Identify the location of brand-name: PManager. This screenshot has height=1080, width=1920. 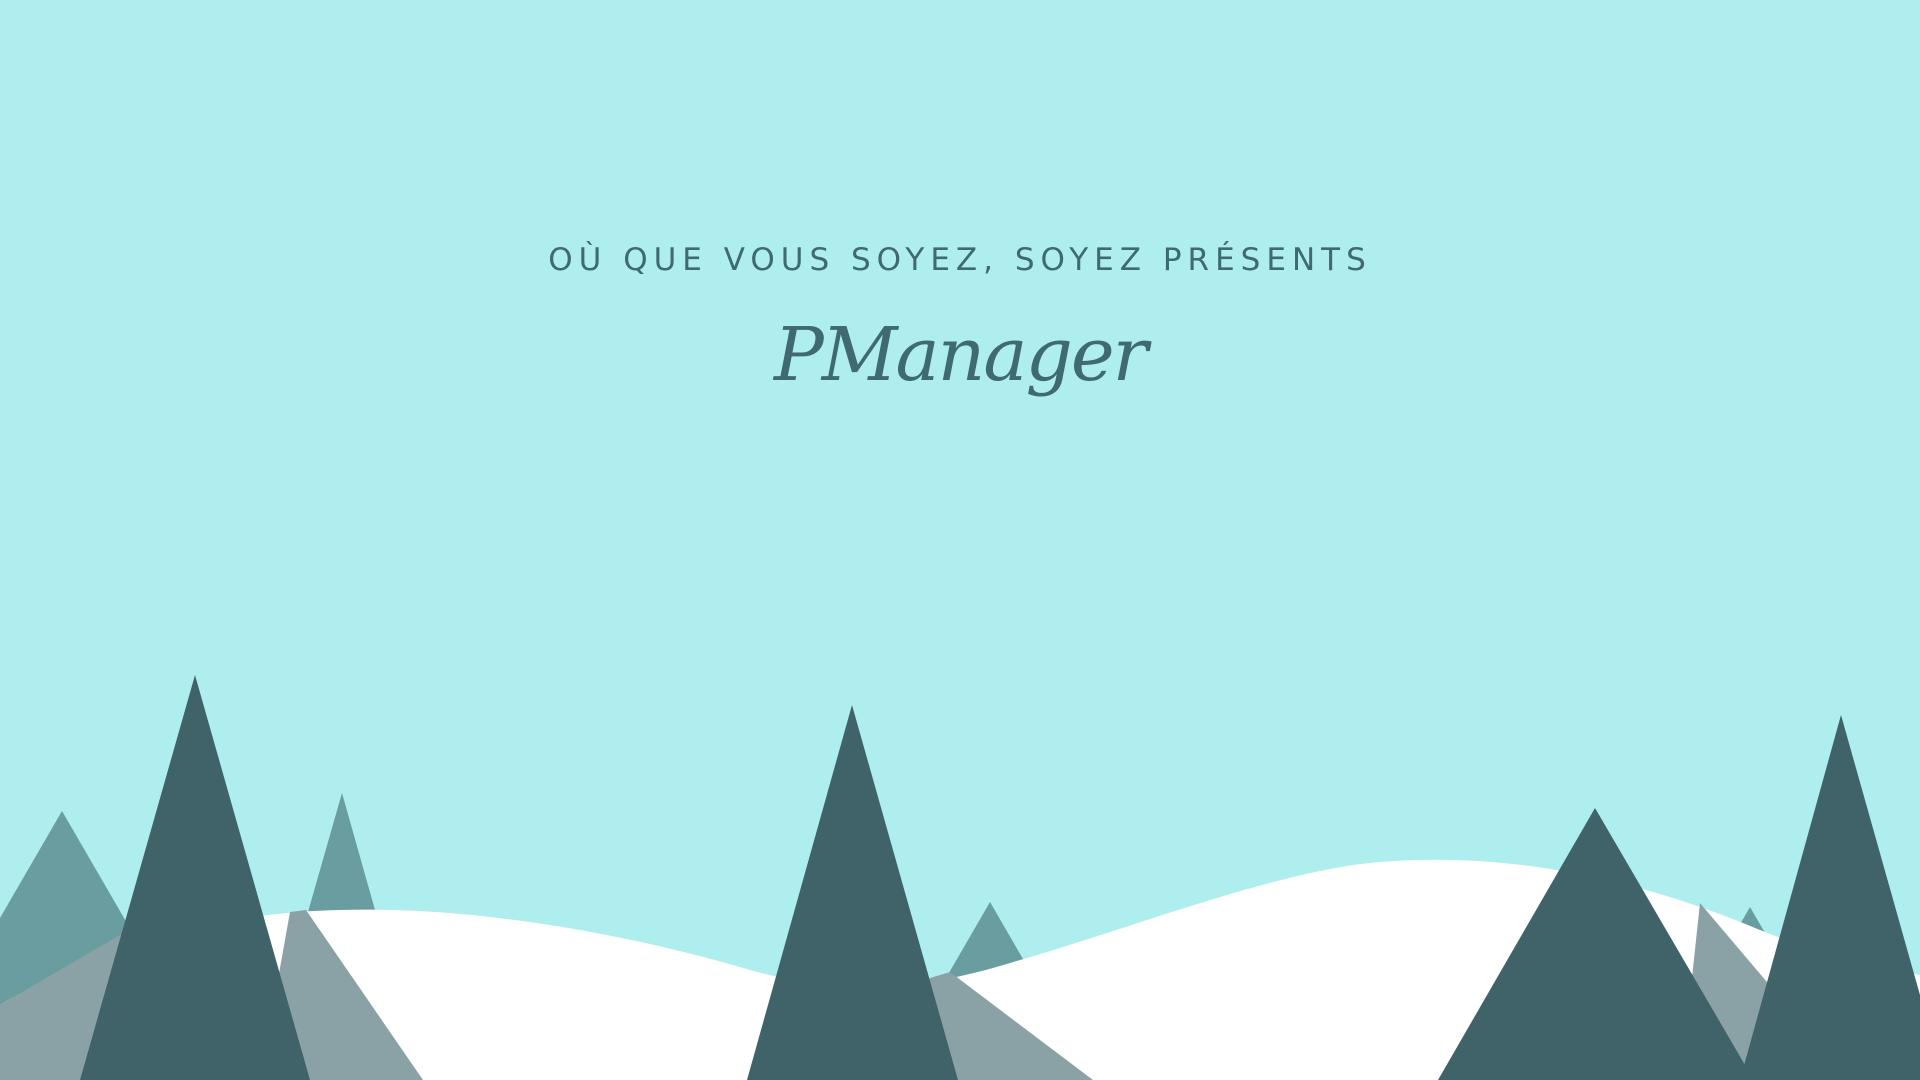
(961, 355).